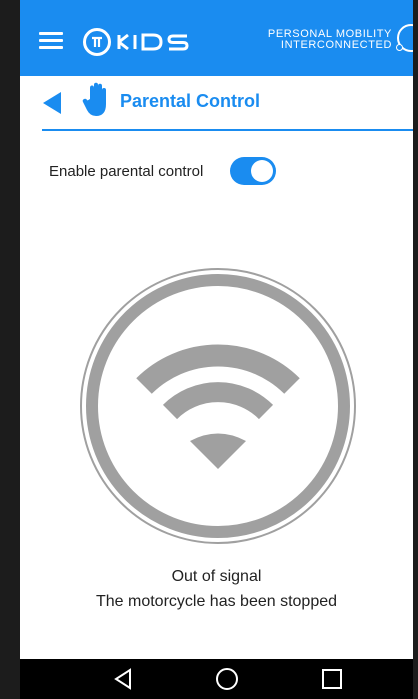  What do you see at coordinates (336, 45) in the screenshot?
I see `brand-tagline-line2: INTERCONNECTED` at bounding box center [336, 45].